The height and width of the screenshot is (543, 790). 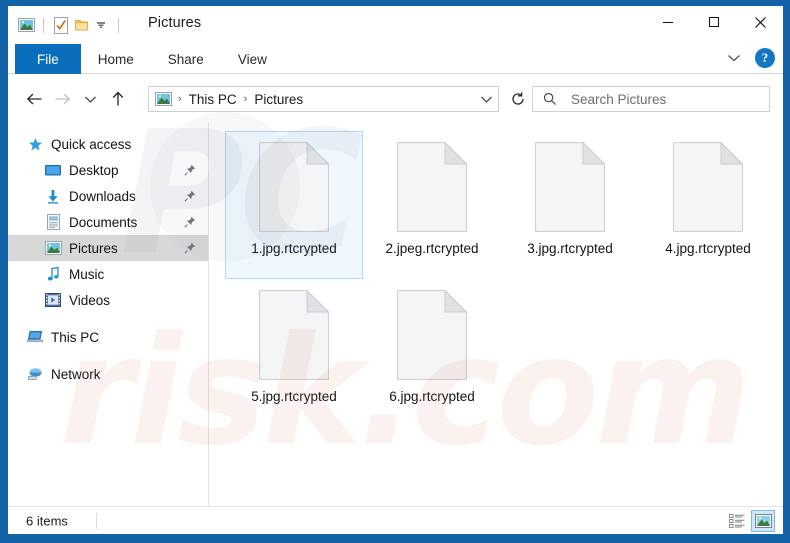 I want to click on sidebar-item-label: Downloads, so click(x=102, y=196).